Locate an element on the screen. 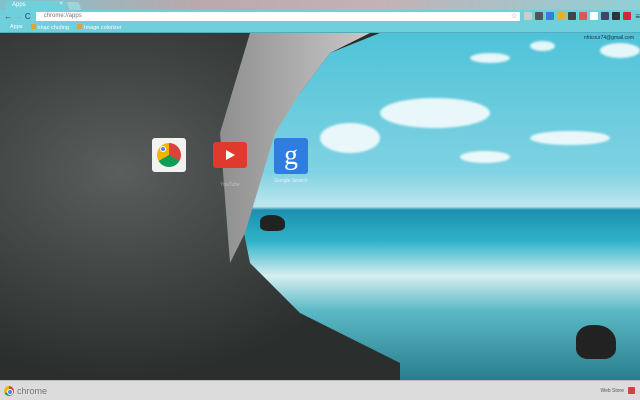 This screenshot has width=640, height=400. back-icon: ← is located at coordinates (8, 16).